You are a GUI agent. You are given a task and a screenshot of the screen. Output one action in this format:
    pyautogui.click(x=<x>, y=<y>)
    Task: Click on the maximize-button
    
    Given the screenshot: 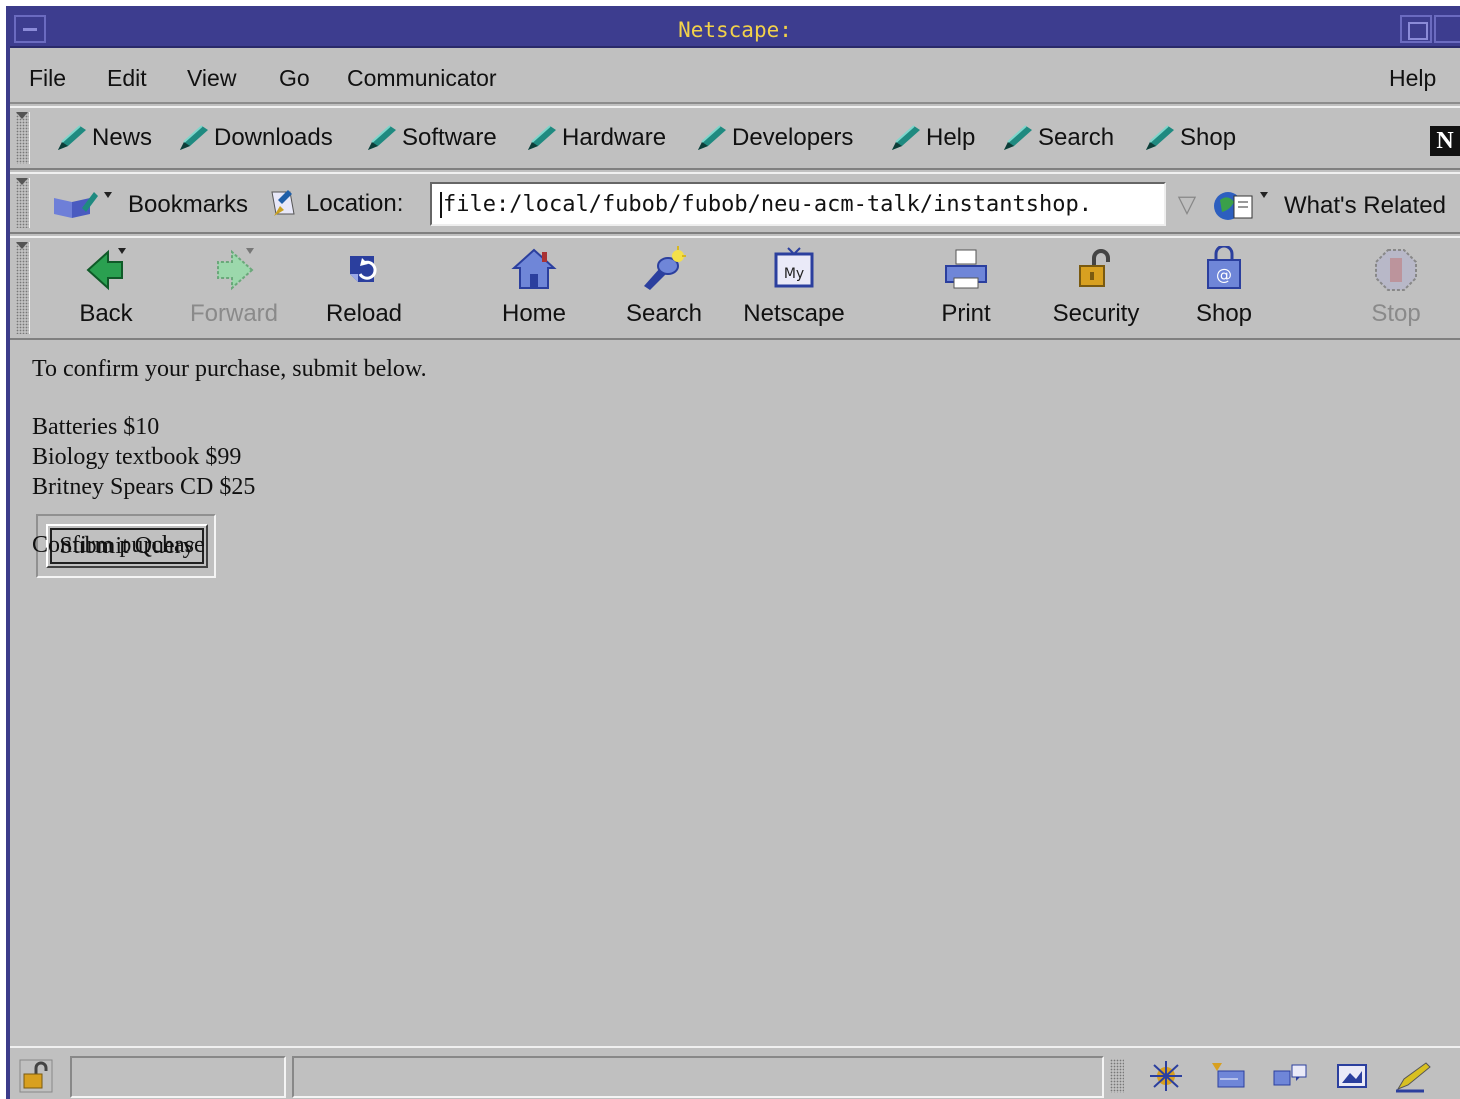 What is the action you would take?
    pyautogui.click(x=1416, y=29)
    